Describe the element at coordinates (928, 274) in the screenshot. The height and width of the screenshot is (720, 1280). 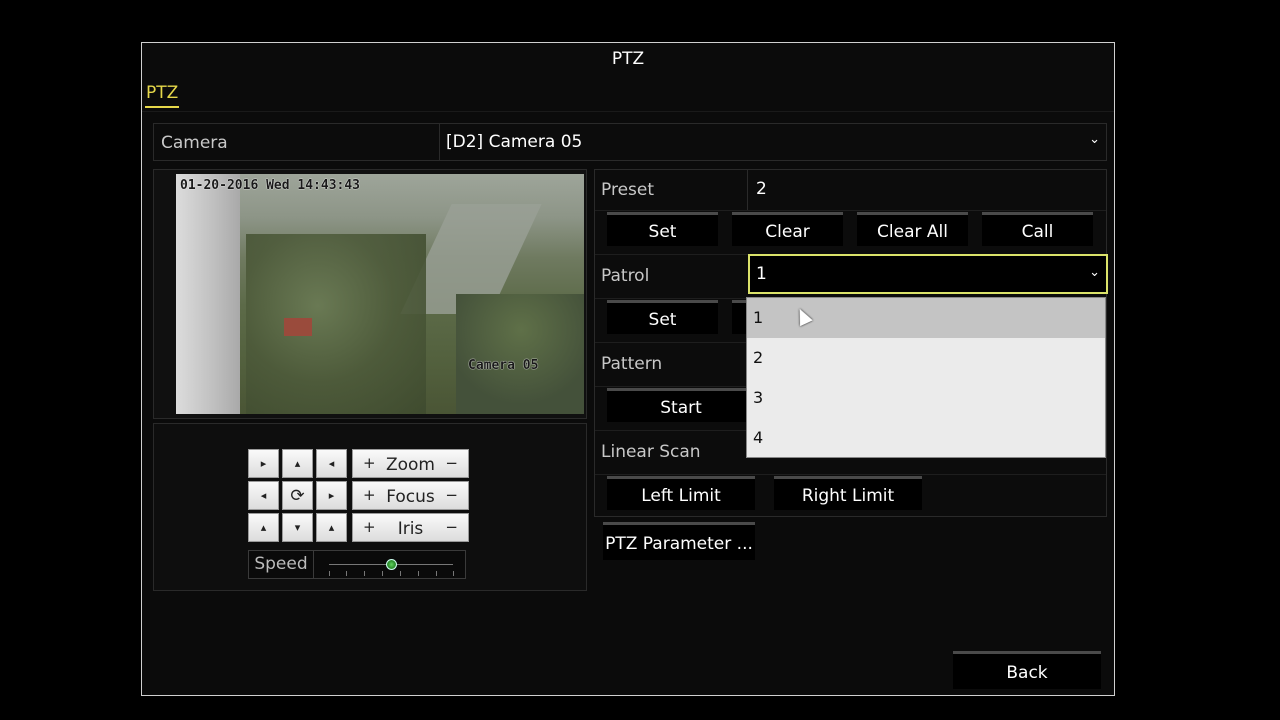
I see `patrol-select: 1 ⌄` at that location.